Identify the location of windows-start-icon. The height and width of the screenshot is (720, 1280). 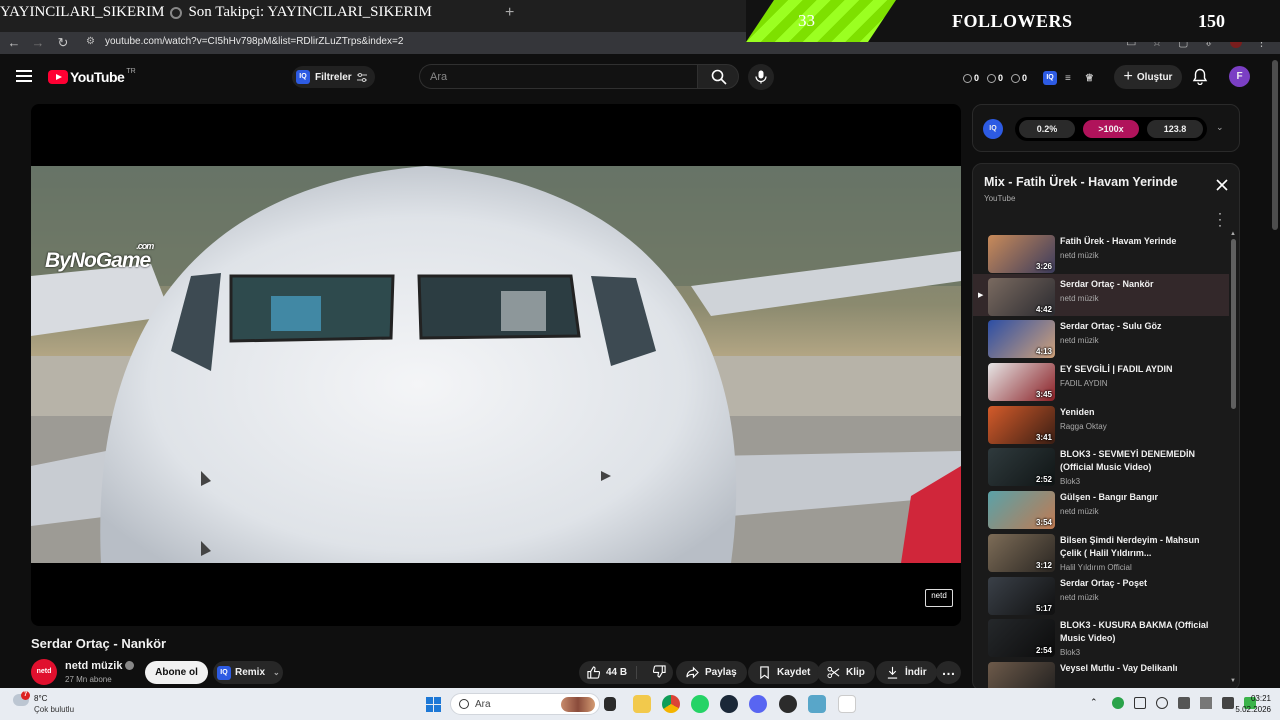
(433, 704).